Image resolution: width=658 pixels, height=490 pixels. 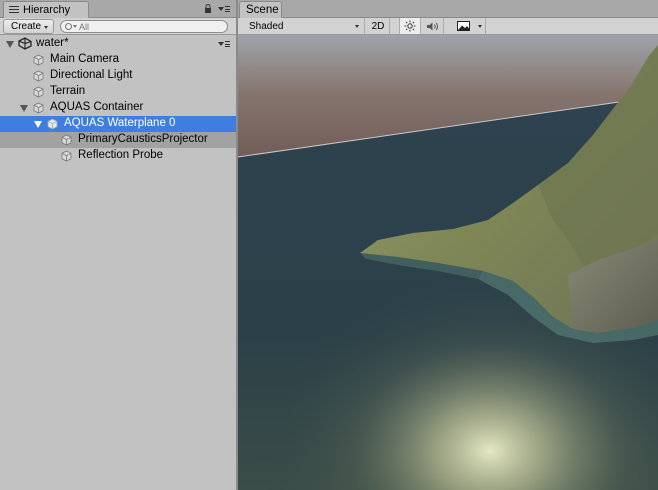 I want to click on hierarchy-item-primary-caustics-projector: PrimaryCausticsProjector, so click(x=118, y=140).